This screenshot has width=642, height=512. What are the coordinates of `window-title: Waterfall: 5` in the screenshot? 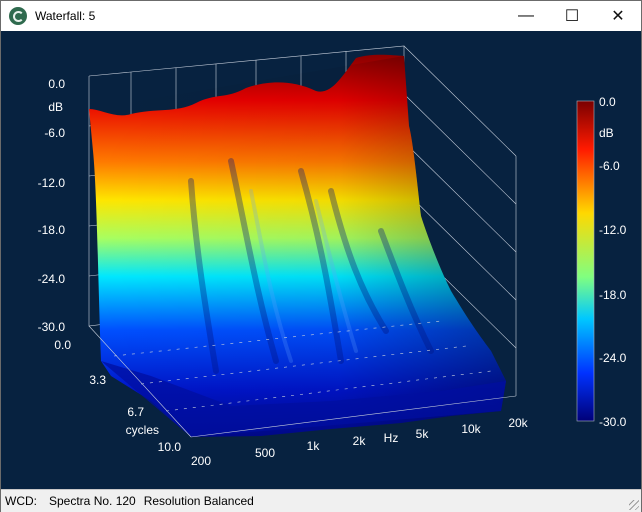 It's located at (65, 16).